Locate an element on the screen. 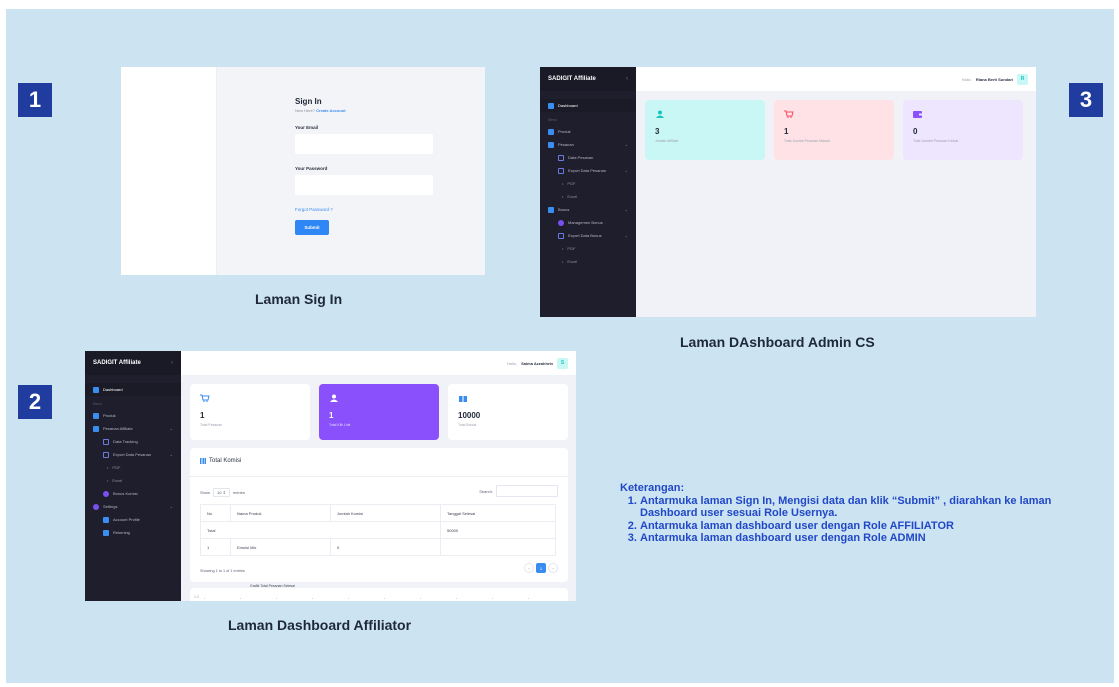 The image size is (1119, 687). header-no: No is located at coordinates (215, 513).